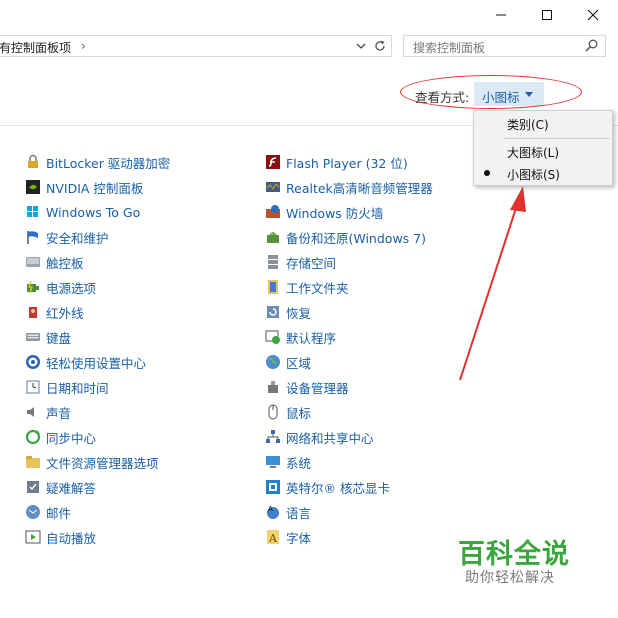 The image size is (618, 618). What do you see at coordinates (273, 212) in the screenshot?
I see `firewall-icon` at bounding box center [273, 212].